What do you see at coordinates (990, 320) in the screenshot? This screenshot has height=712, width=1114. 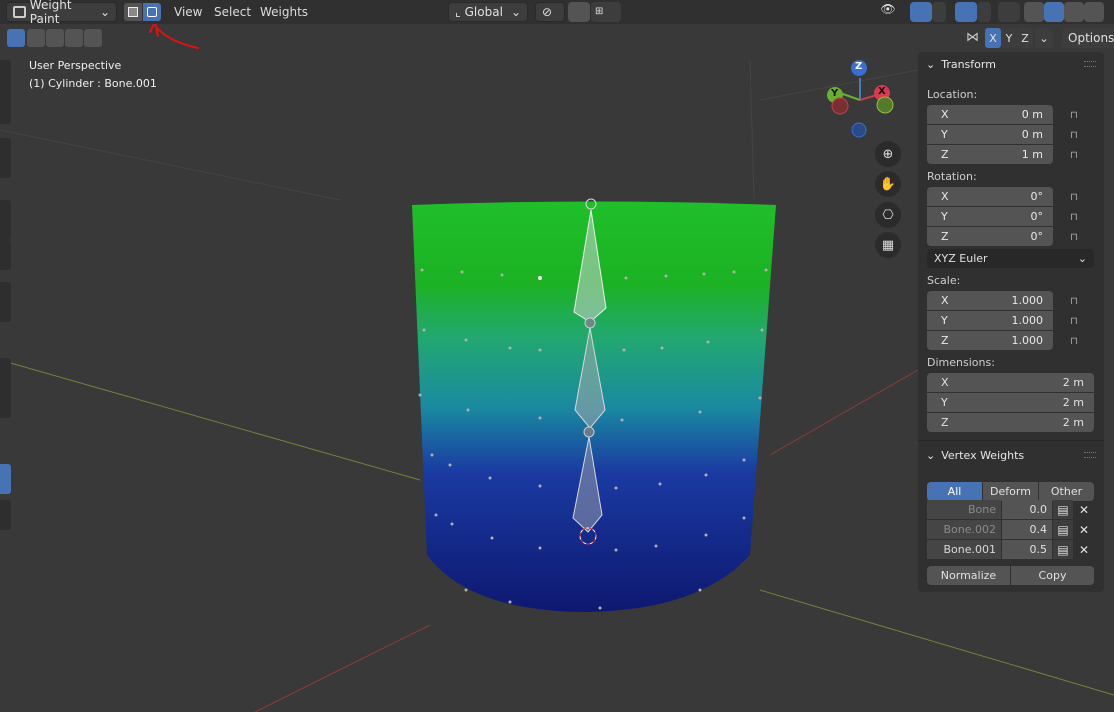 I see `scale-y-field: Y 1.000` at bounding box center [990, 320].